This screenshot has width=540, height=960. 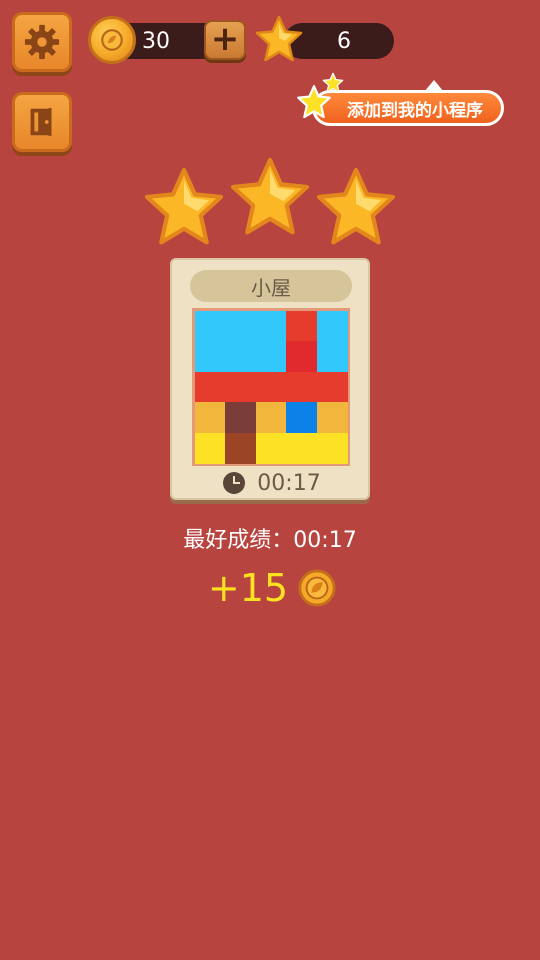 I want to click on banner-star-icon, so click(x=314, y=102).